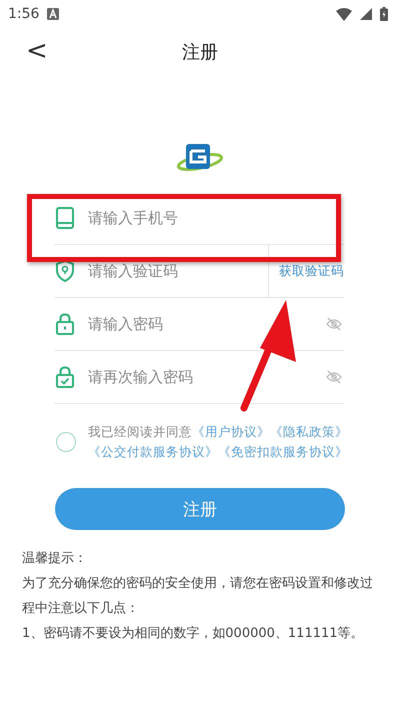  Describe the element at coordinates (215, 218) in the screenshot. I see `phone-field: 请输入手机号` at that location.